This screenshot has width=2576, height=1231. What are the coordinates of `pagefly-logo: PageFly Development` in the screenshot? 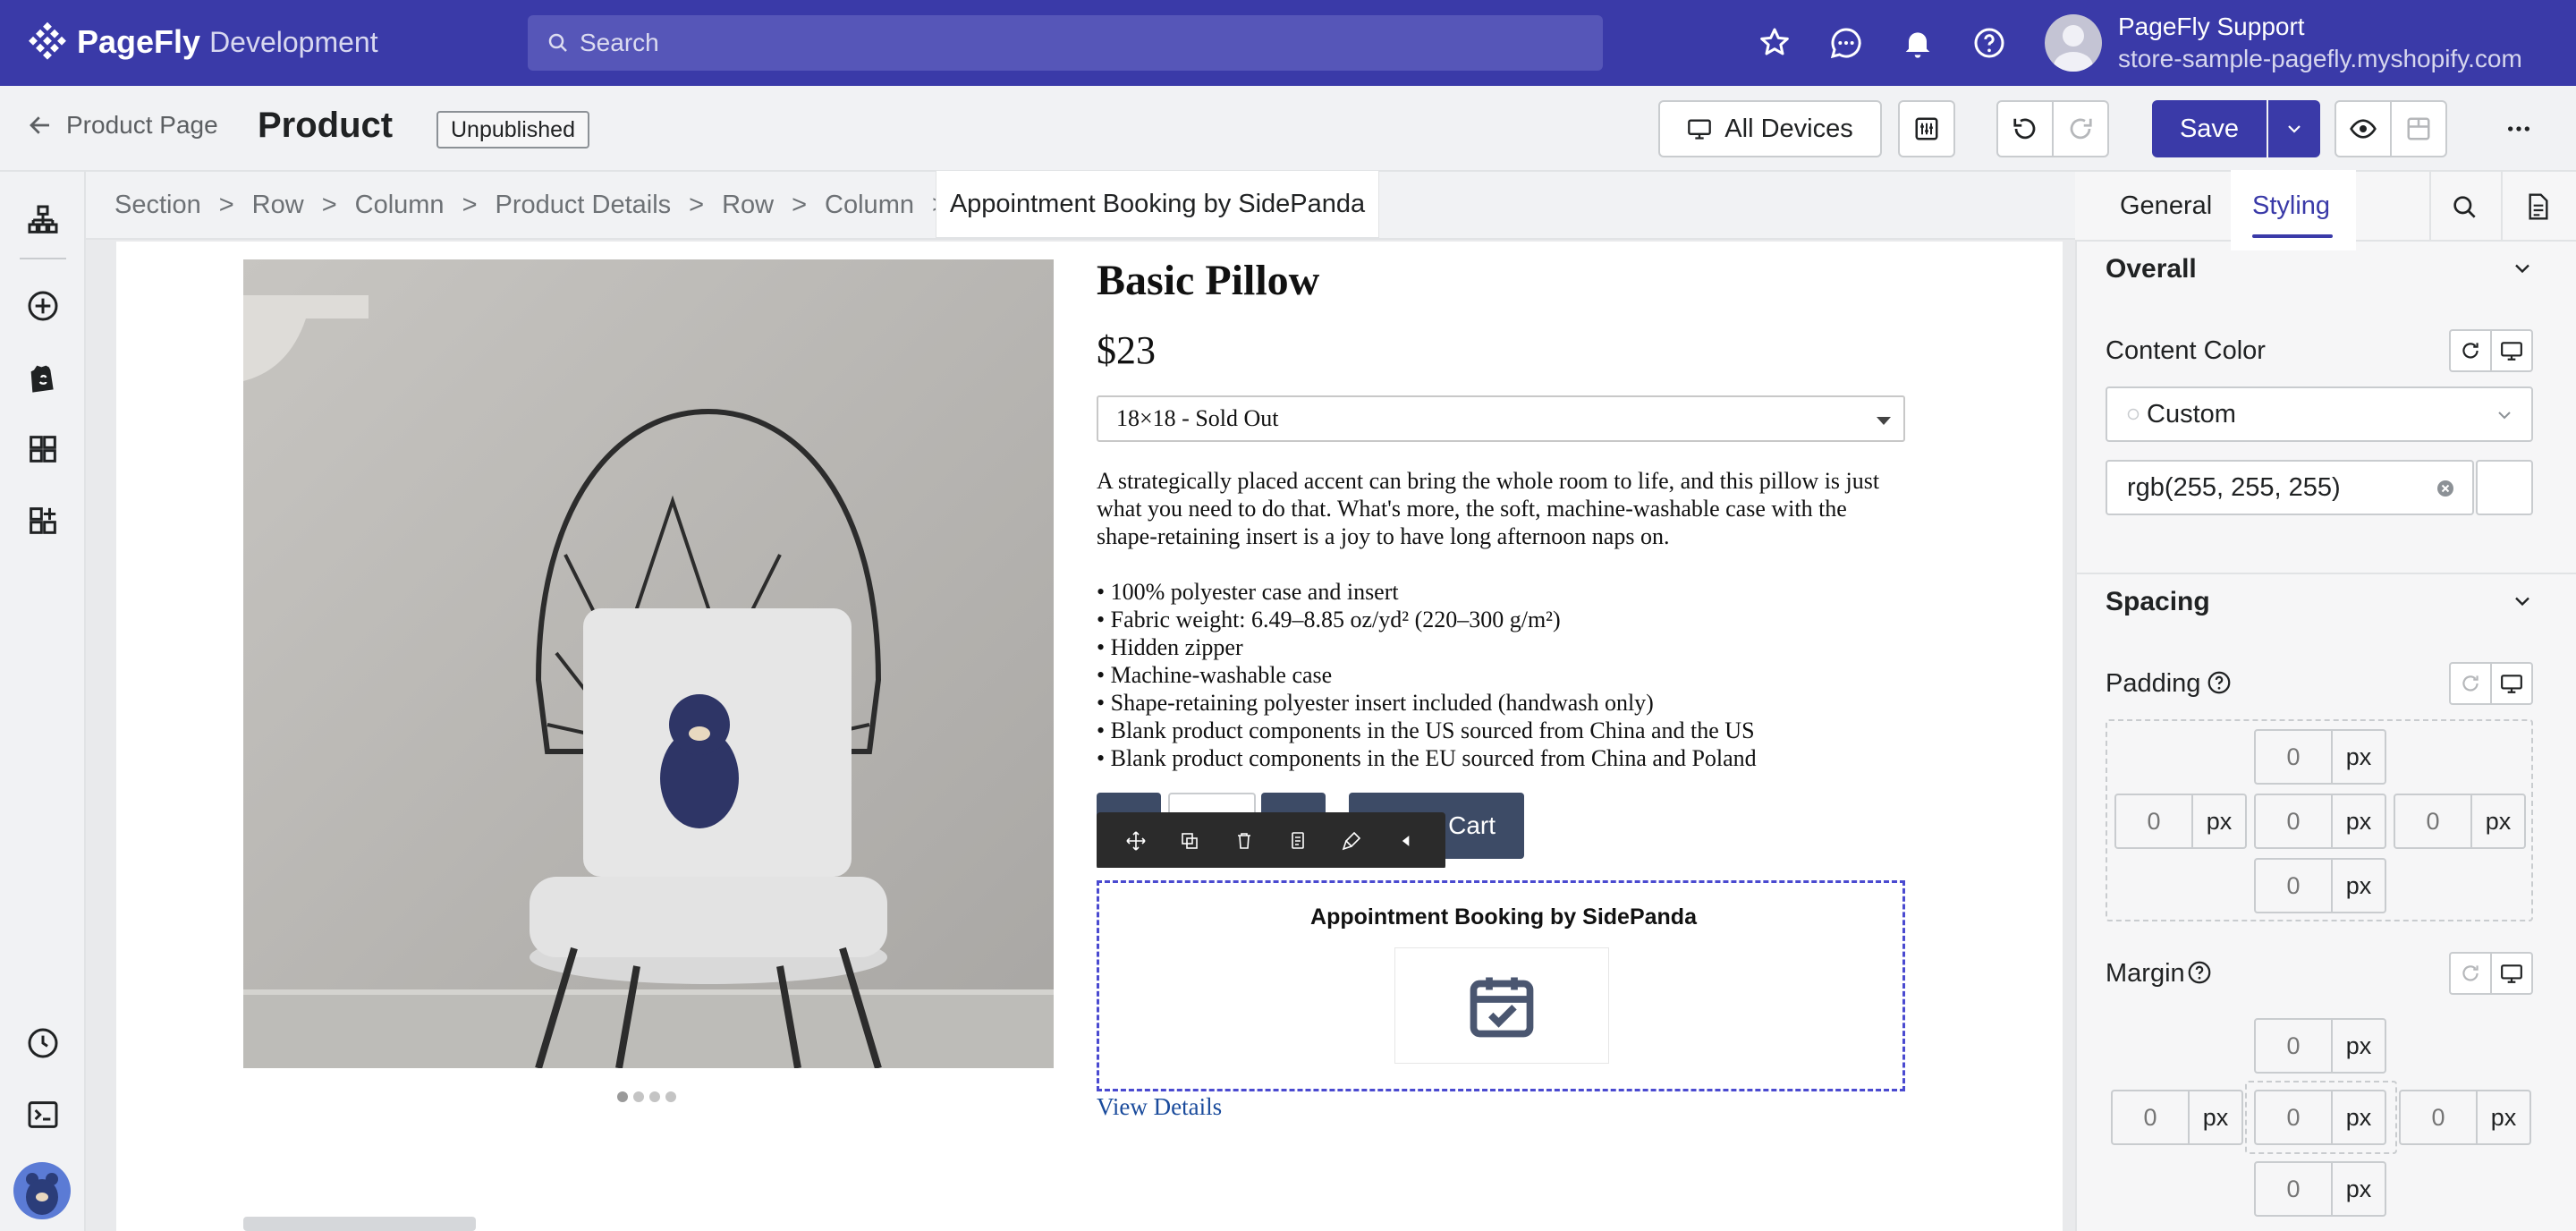 It's located at (202, 42).